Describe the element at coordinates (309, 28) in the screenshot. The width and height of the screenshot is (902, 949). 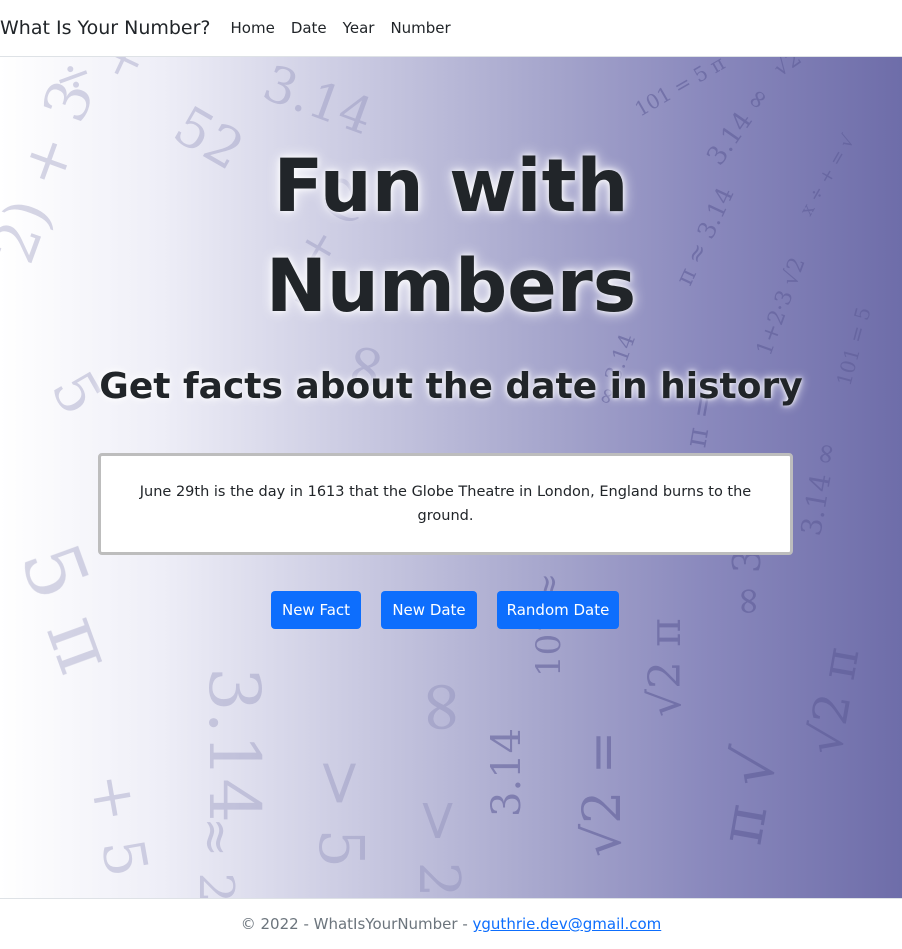
I see `nav-date-link: Date` at that location.